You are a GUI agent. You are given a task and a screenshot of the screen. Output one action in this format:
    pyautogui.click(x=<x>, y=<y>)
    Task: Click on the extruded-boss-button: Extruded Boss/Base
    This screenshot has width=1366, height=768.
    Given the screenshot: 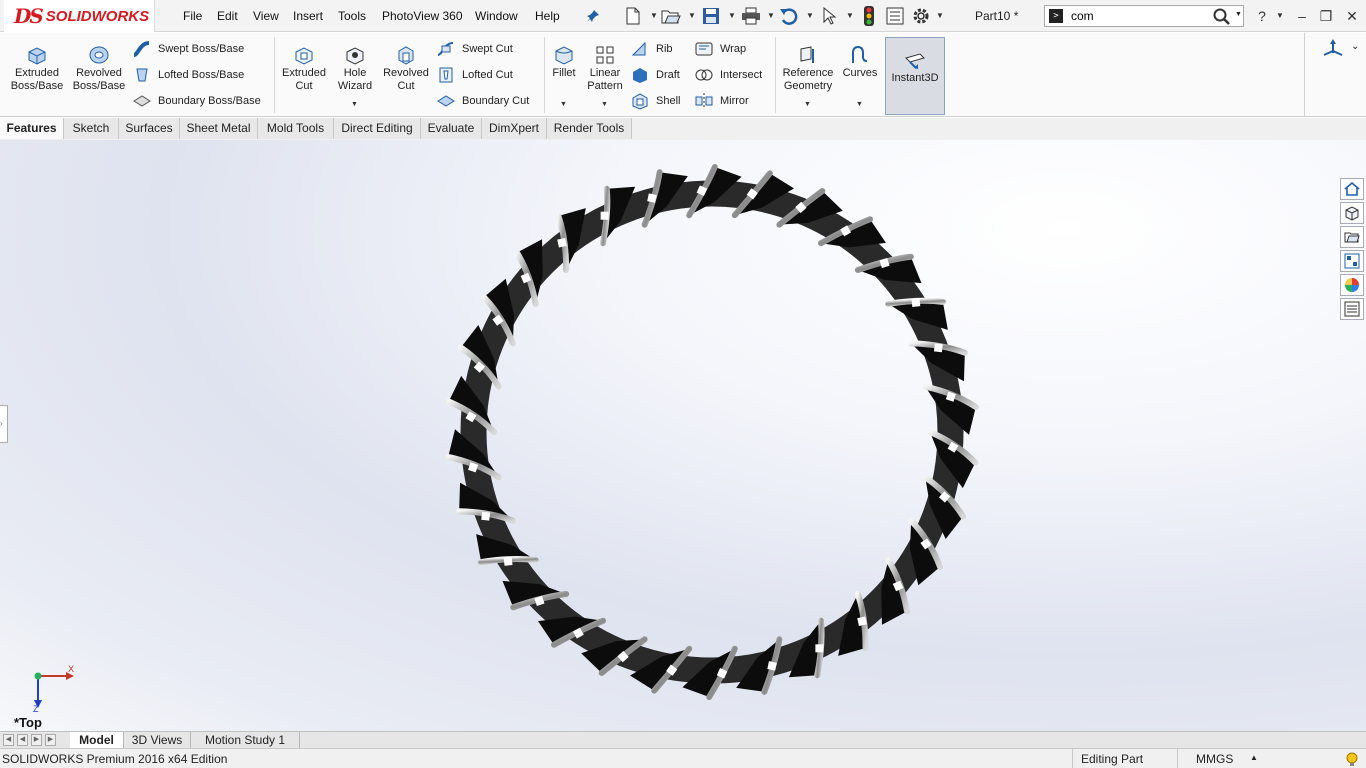 What is the action you would take?
    pyautogui.click(x=37, y=69)
    